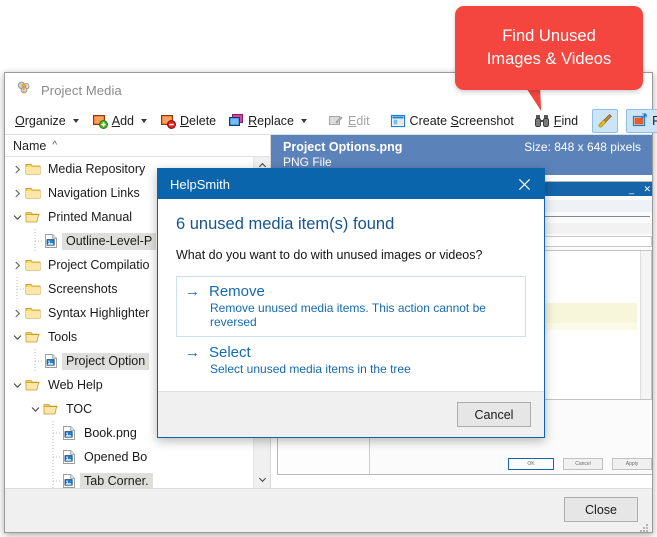 This screenshot has width=657, height=537. Describe the element at coordinates (97, 168) in the screenshot. I see `tree-row-label: Media Repository` at that location.